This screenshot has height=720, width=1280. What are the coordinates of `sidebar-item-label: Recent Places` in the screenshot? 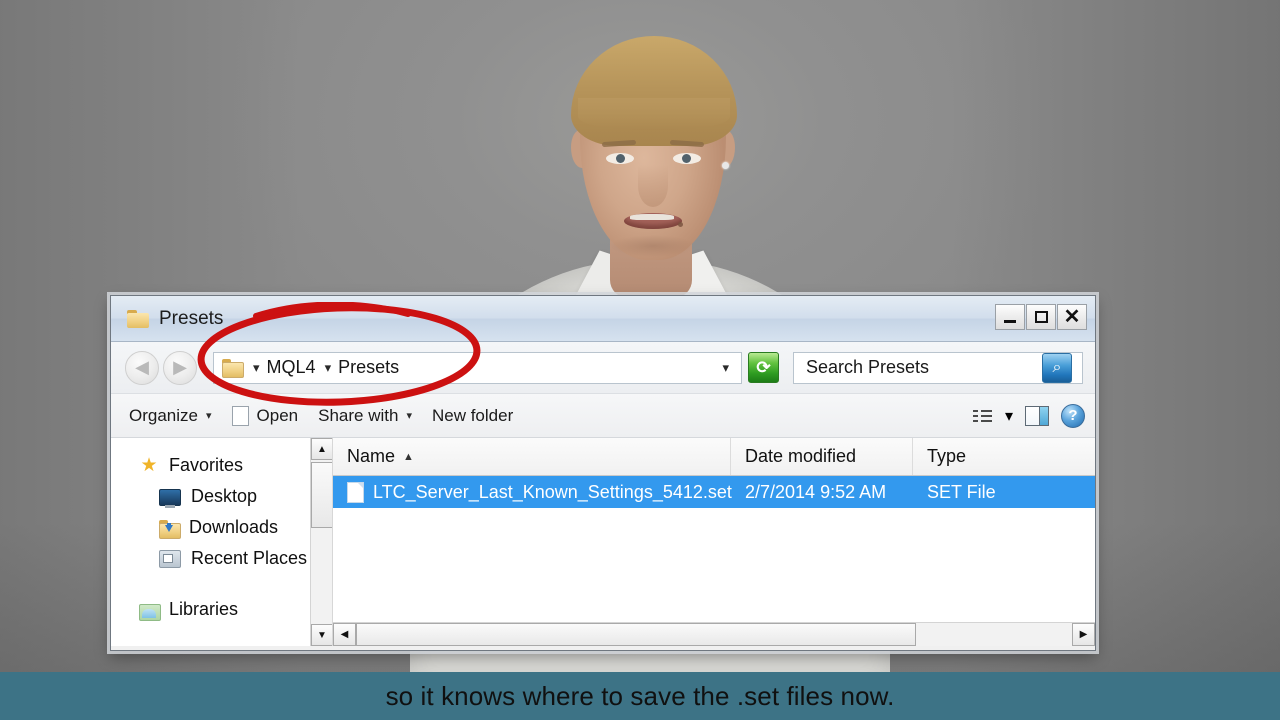 It's located at (249, 558).